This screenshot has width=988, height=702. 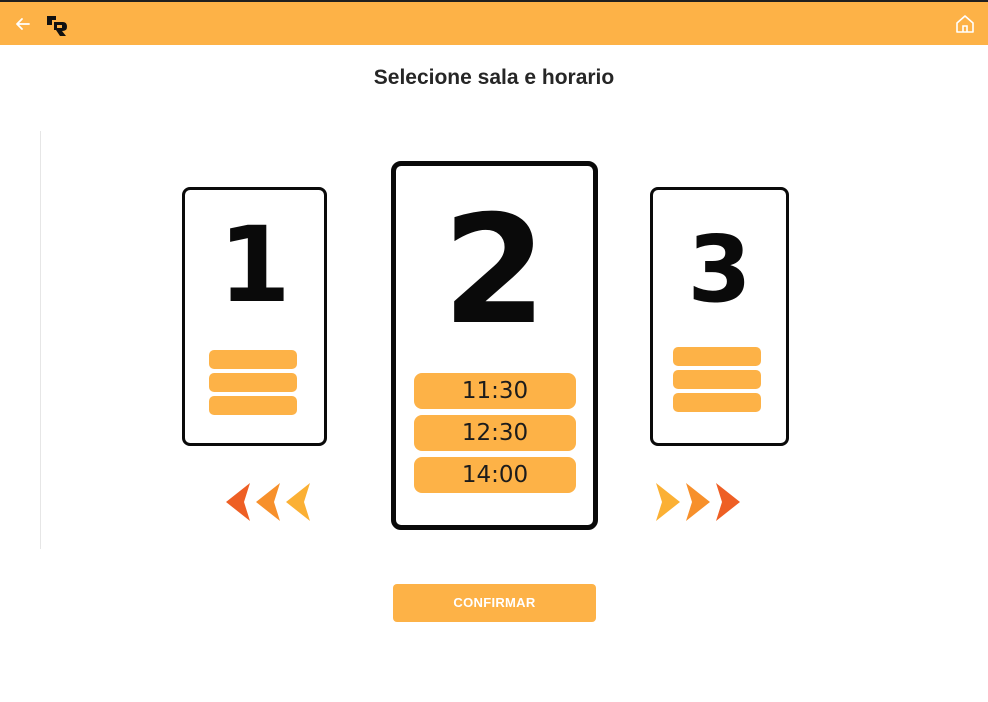 I want to click on arrow-left-icon, so click(x=23, y=24).